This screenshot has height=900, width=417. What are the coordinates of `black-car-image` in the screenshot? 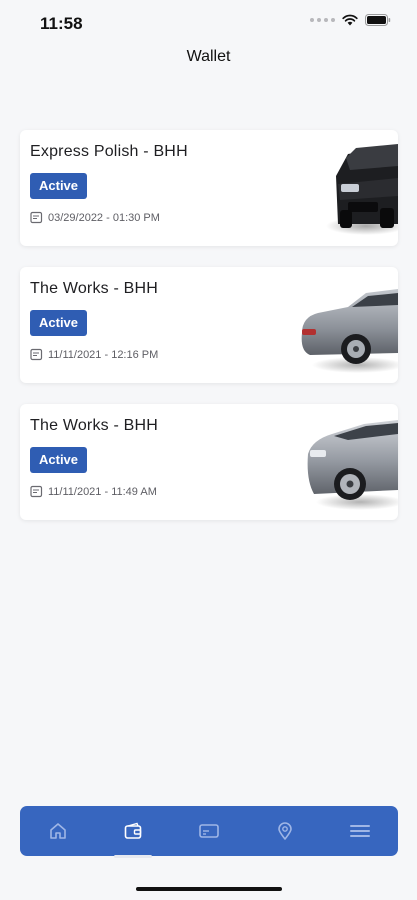 It's located at (362, 189).